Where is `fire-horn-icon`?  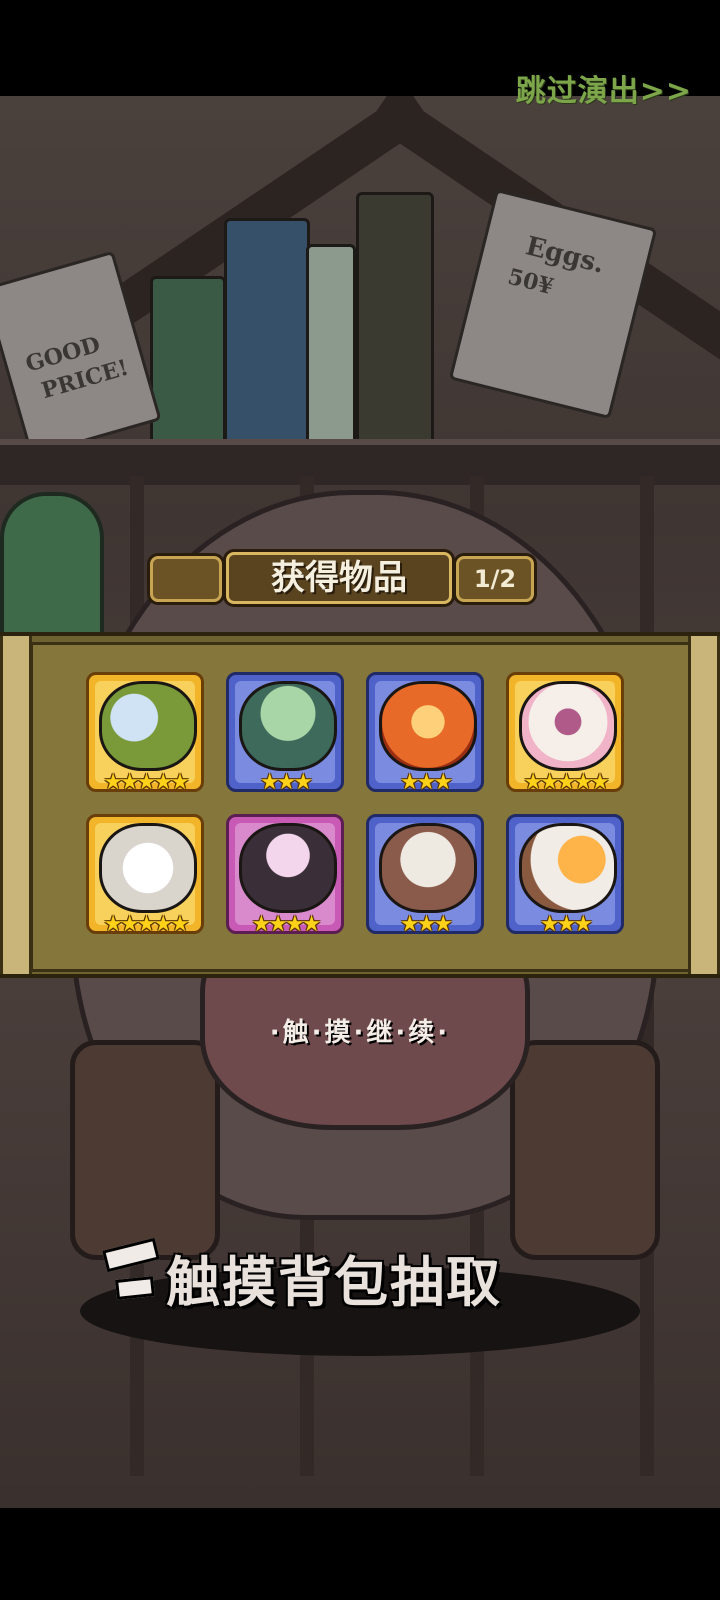 fire-horn-icon is located at coordinates (568, 868).